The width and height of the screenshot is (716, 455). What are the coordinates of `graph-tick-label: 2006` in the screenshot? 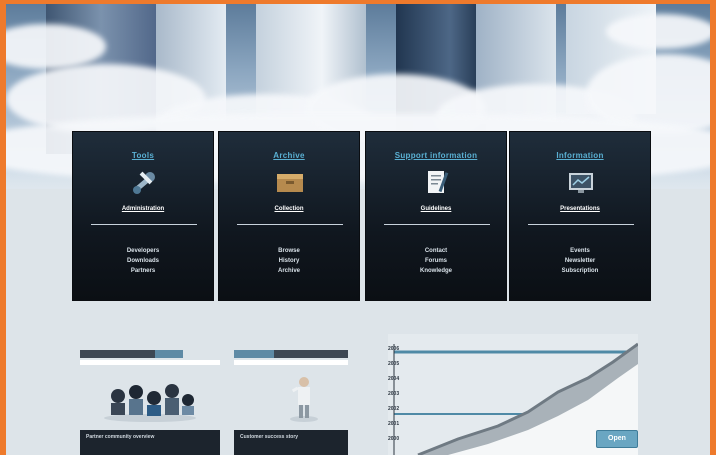 It's located at (394, 349).